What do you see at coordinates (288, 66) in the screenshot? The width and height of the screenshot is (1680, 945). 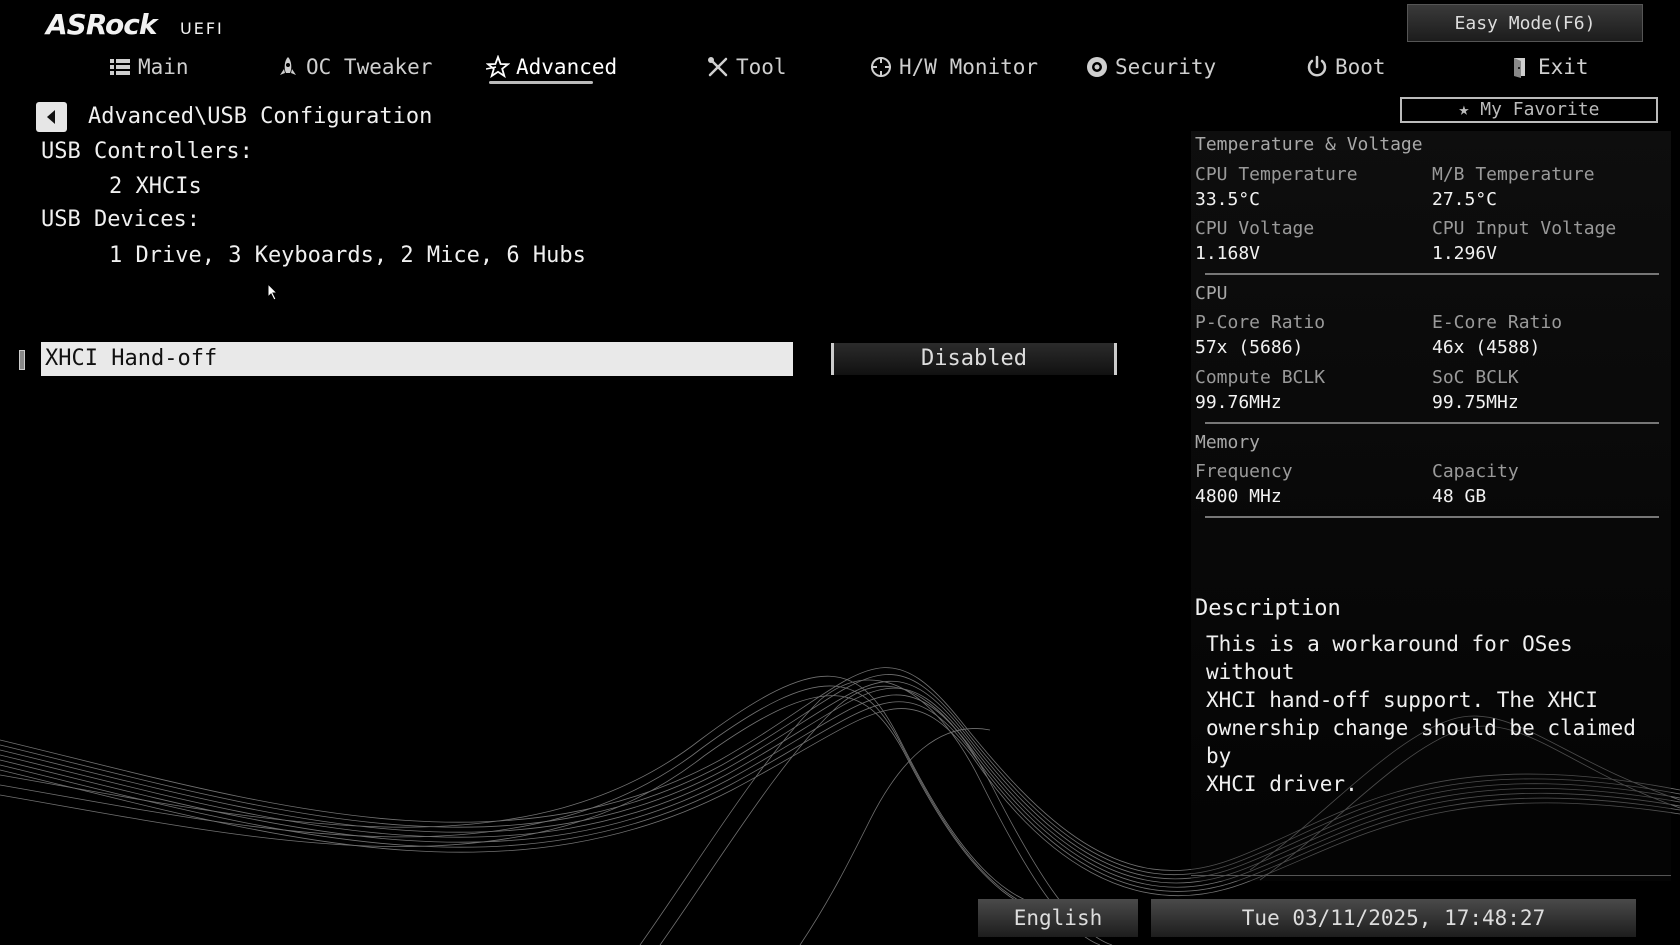 I see `rocket-icon` at bounding box center [288, 66].